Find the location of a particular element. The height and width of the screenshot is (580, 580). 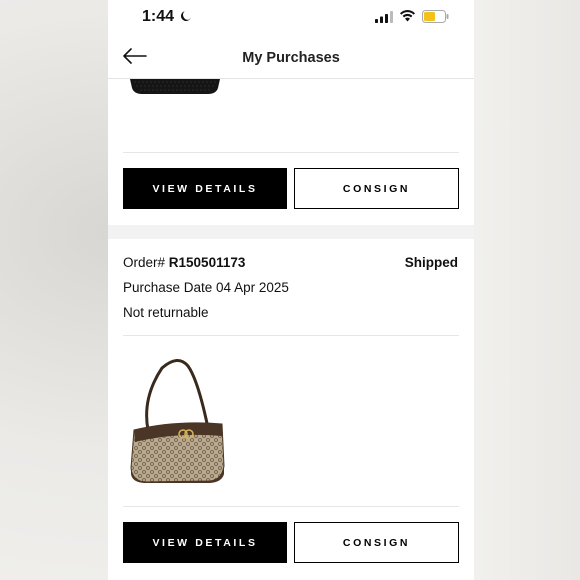

moon-icon is located at coordinates (186, 16).